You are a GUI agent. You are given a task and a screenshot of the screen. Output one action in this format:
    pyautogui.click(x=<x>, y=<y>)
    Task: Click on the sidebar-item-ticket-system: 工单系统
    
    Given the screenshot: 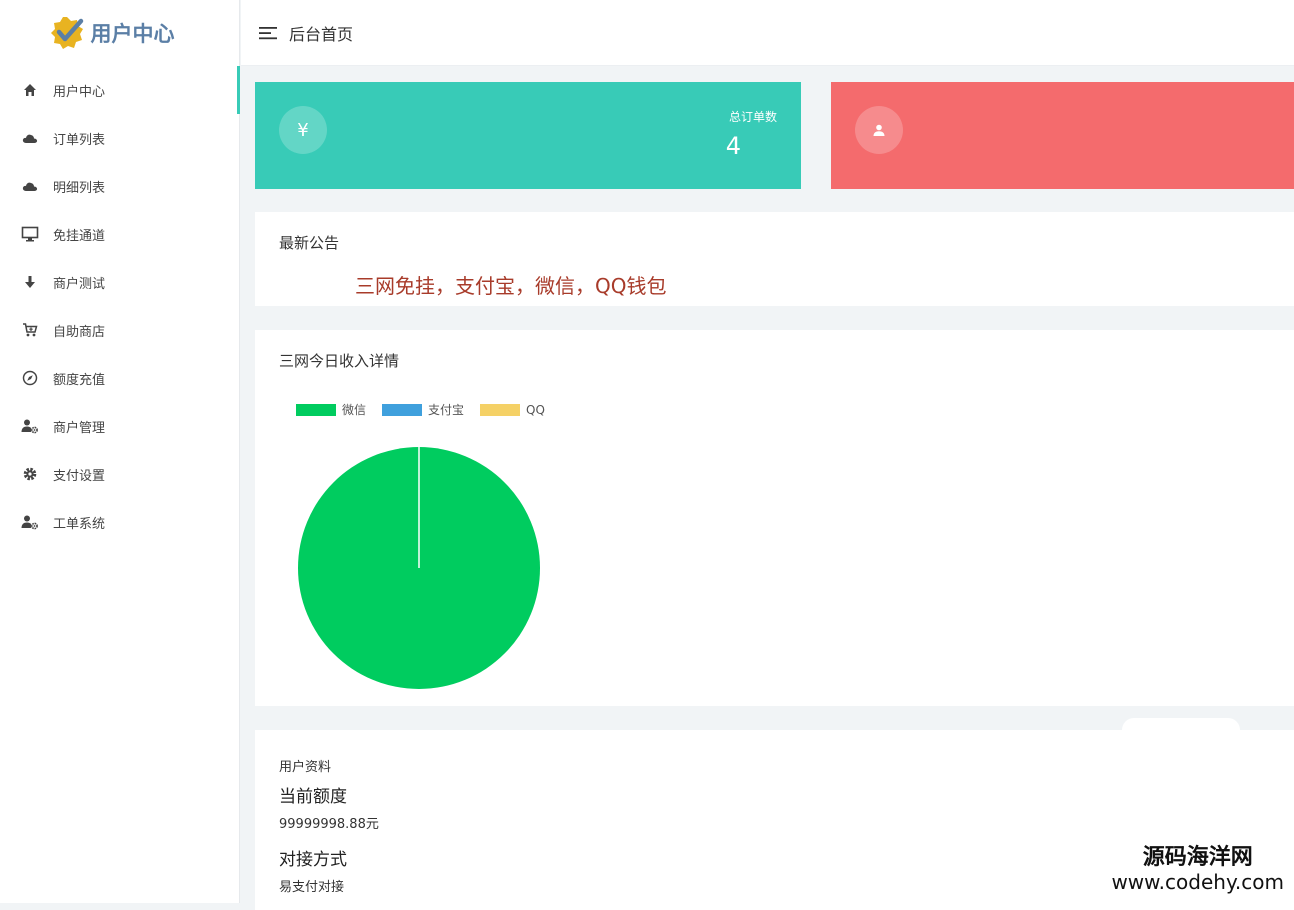 What is the action you would take?
    pyautogui.click(x=119, y=522)
    